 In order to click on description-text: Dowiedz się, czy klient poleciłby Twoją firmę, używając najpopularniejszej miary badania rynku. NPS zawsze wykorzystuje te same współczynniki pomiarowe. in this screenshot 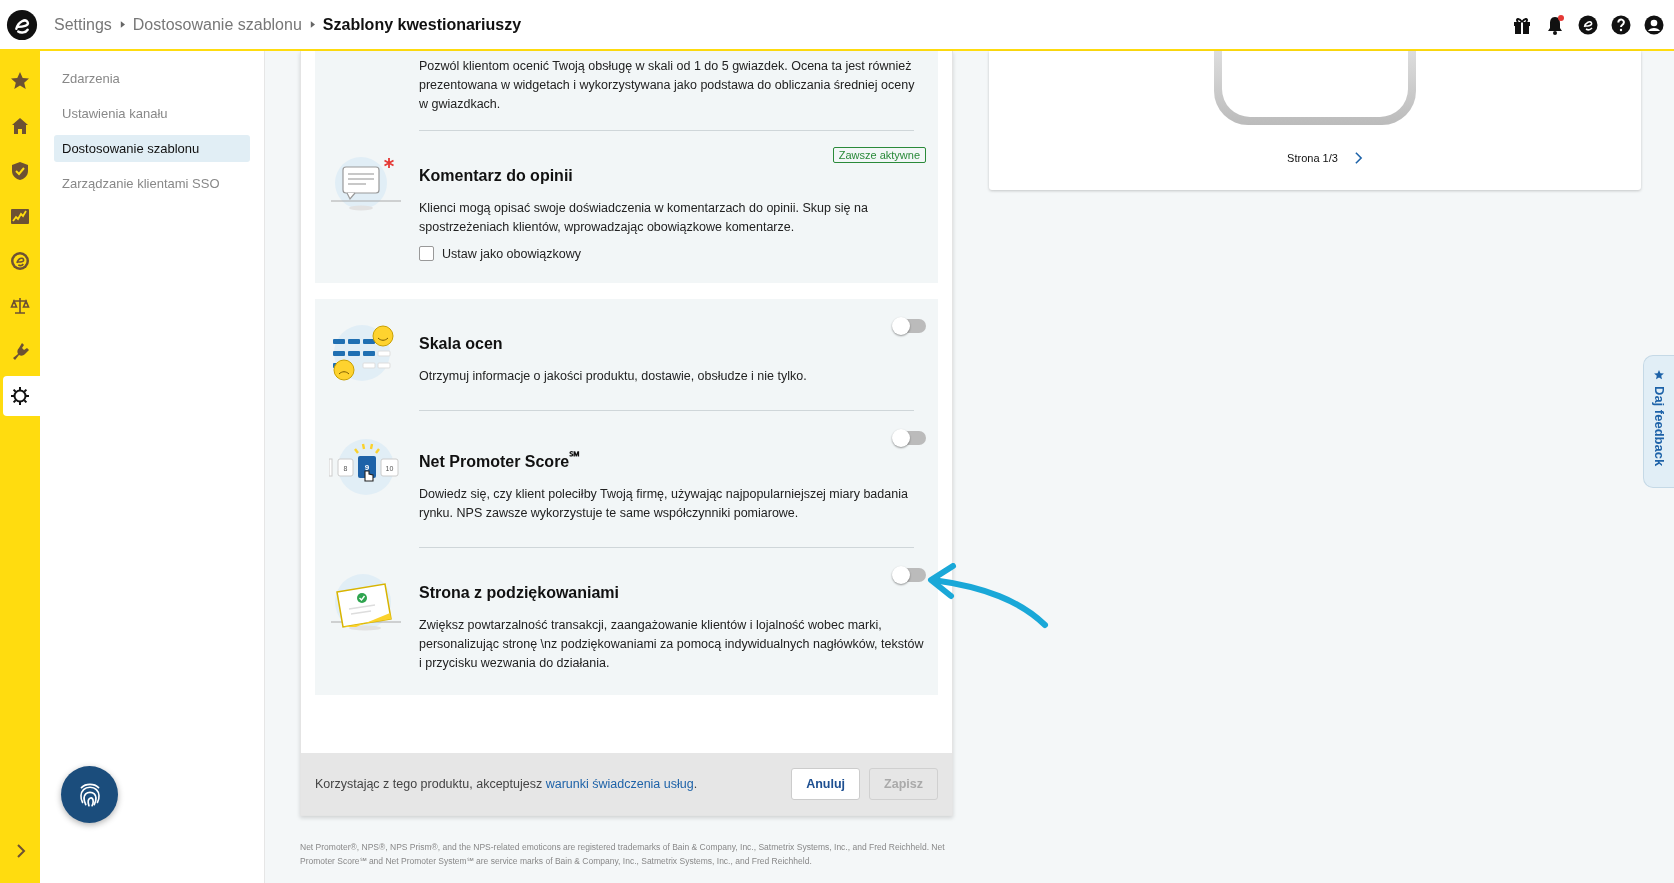, I will do `click(664, 504)`.